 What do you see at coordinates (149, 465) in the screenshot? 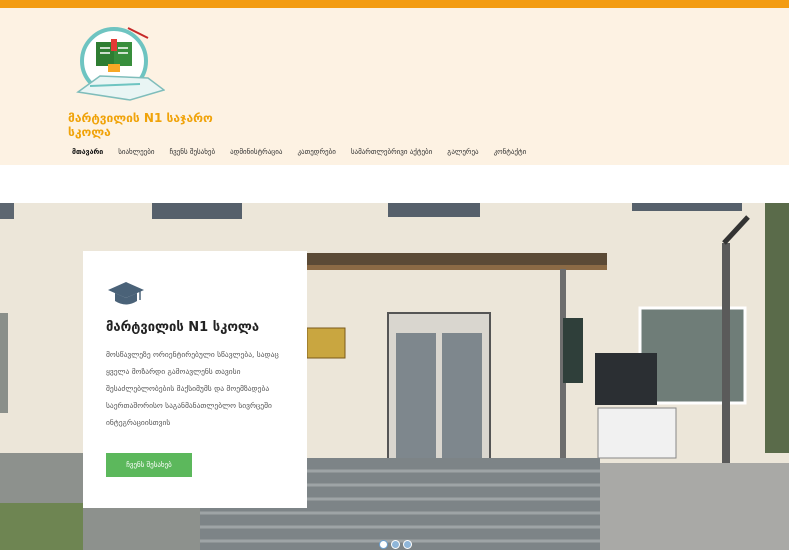
I see `about-us-button: ჩვენს შესახებ` at bounding box center [149, 465].